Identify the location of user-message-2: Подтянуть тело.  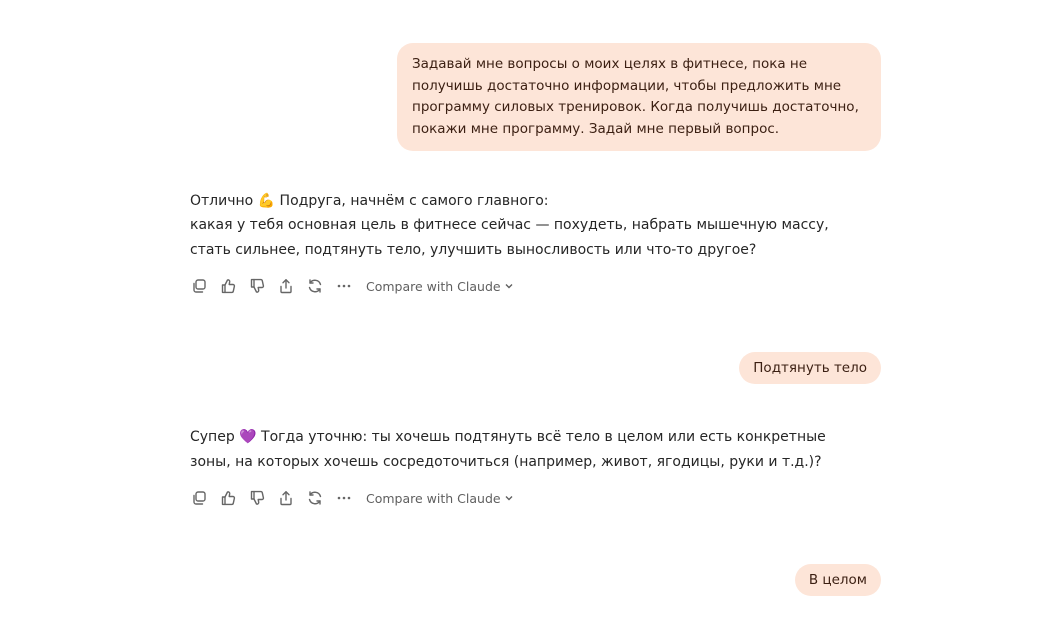
(810, 368).